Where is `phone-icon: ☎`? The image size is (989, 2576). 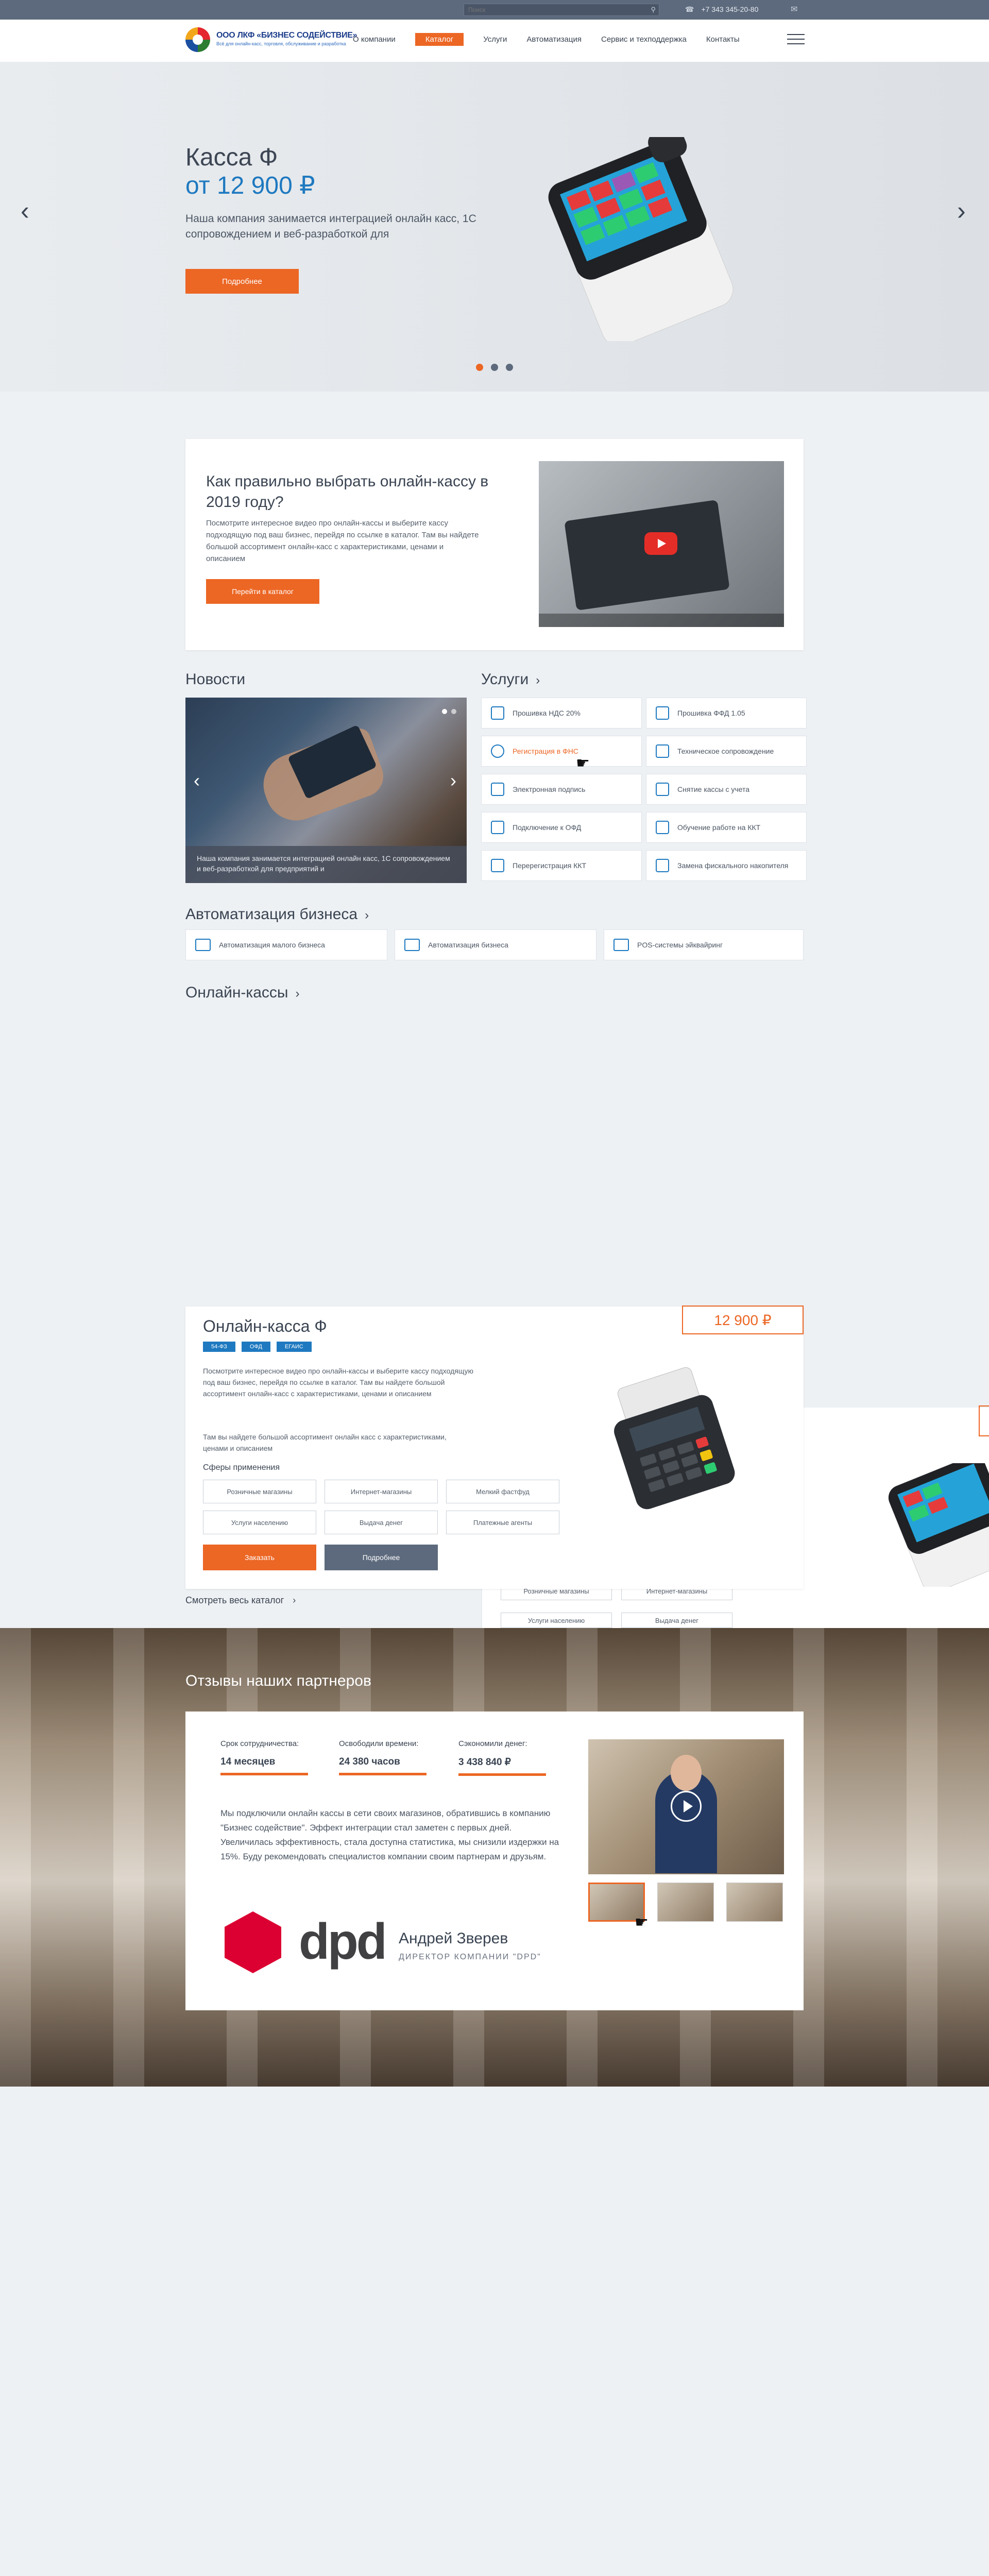 phone-icon: ☎ is located at coordinates (689, 9).